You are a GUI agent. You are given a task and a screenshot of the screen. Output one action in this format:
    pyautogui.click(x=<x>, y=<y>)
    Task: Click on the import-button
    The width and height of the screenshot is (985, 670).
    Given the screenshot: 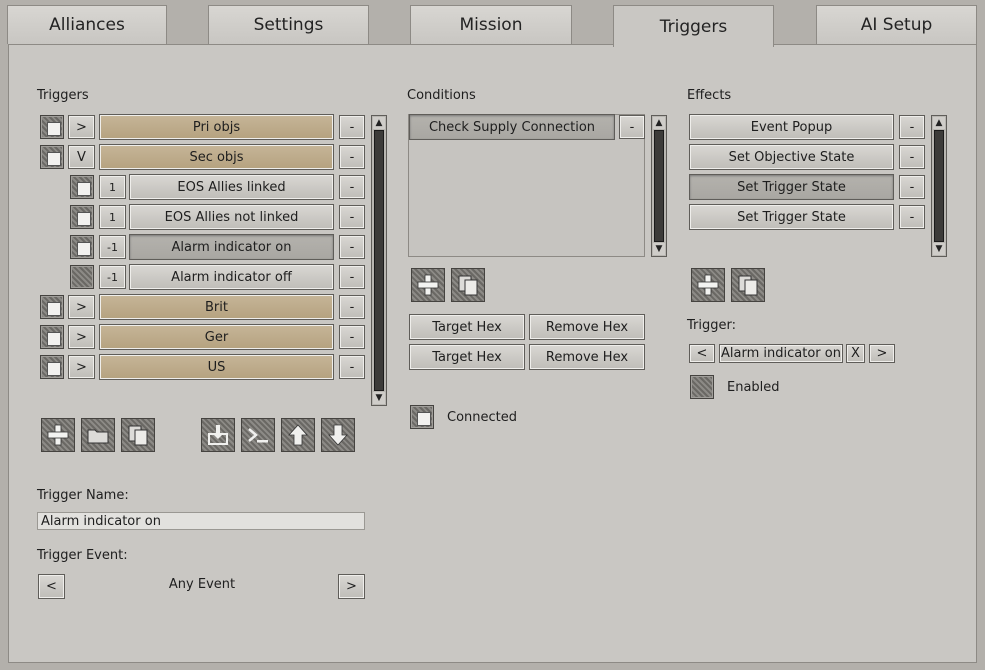 What is the action you would take?
    pyautogui.click(x=218, y=435)
    